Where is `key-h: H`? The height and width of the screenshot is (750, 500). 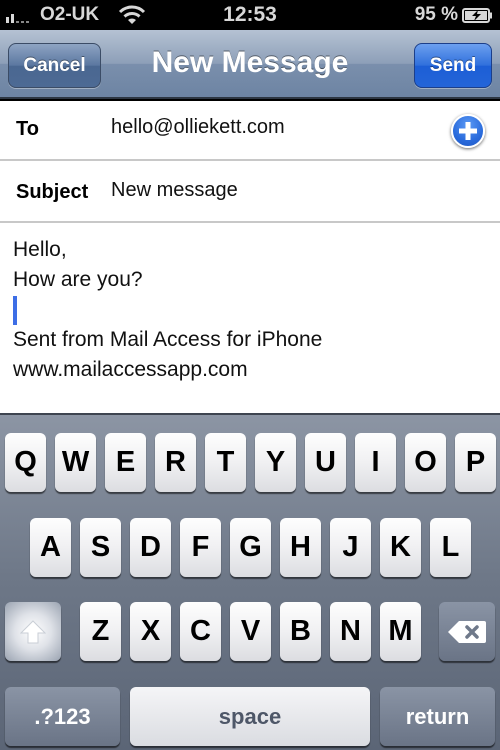 key-h: H is located at coordinates (300, 547).